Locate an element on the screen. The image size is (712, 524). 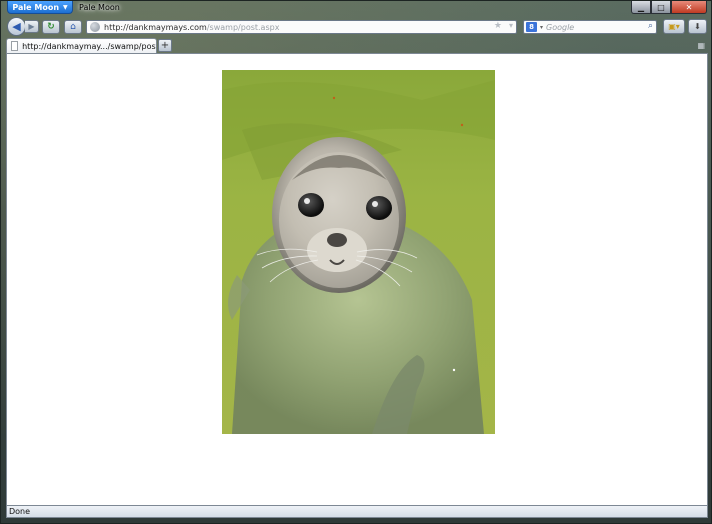
bookmarks-icon: ▣▾ is located at coordinates (674, 26).